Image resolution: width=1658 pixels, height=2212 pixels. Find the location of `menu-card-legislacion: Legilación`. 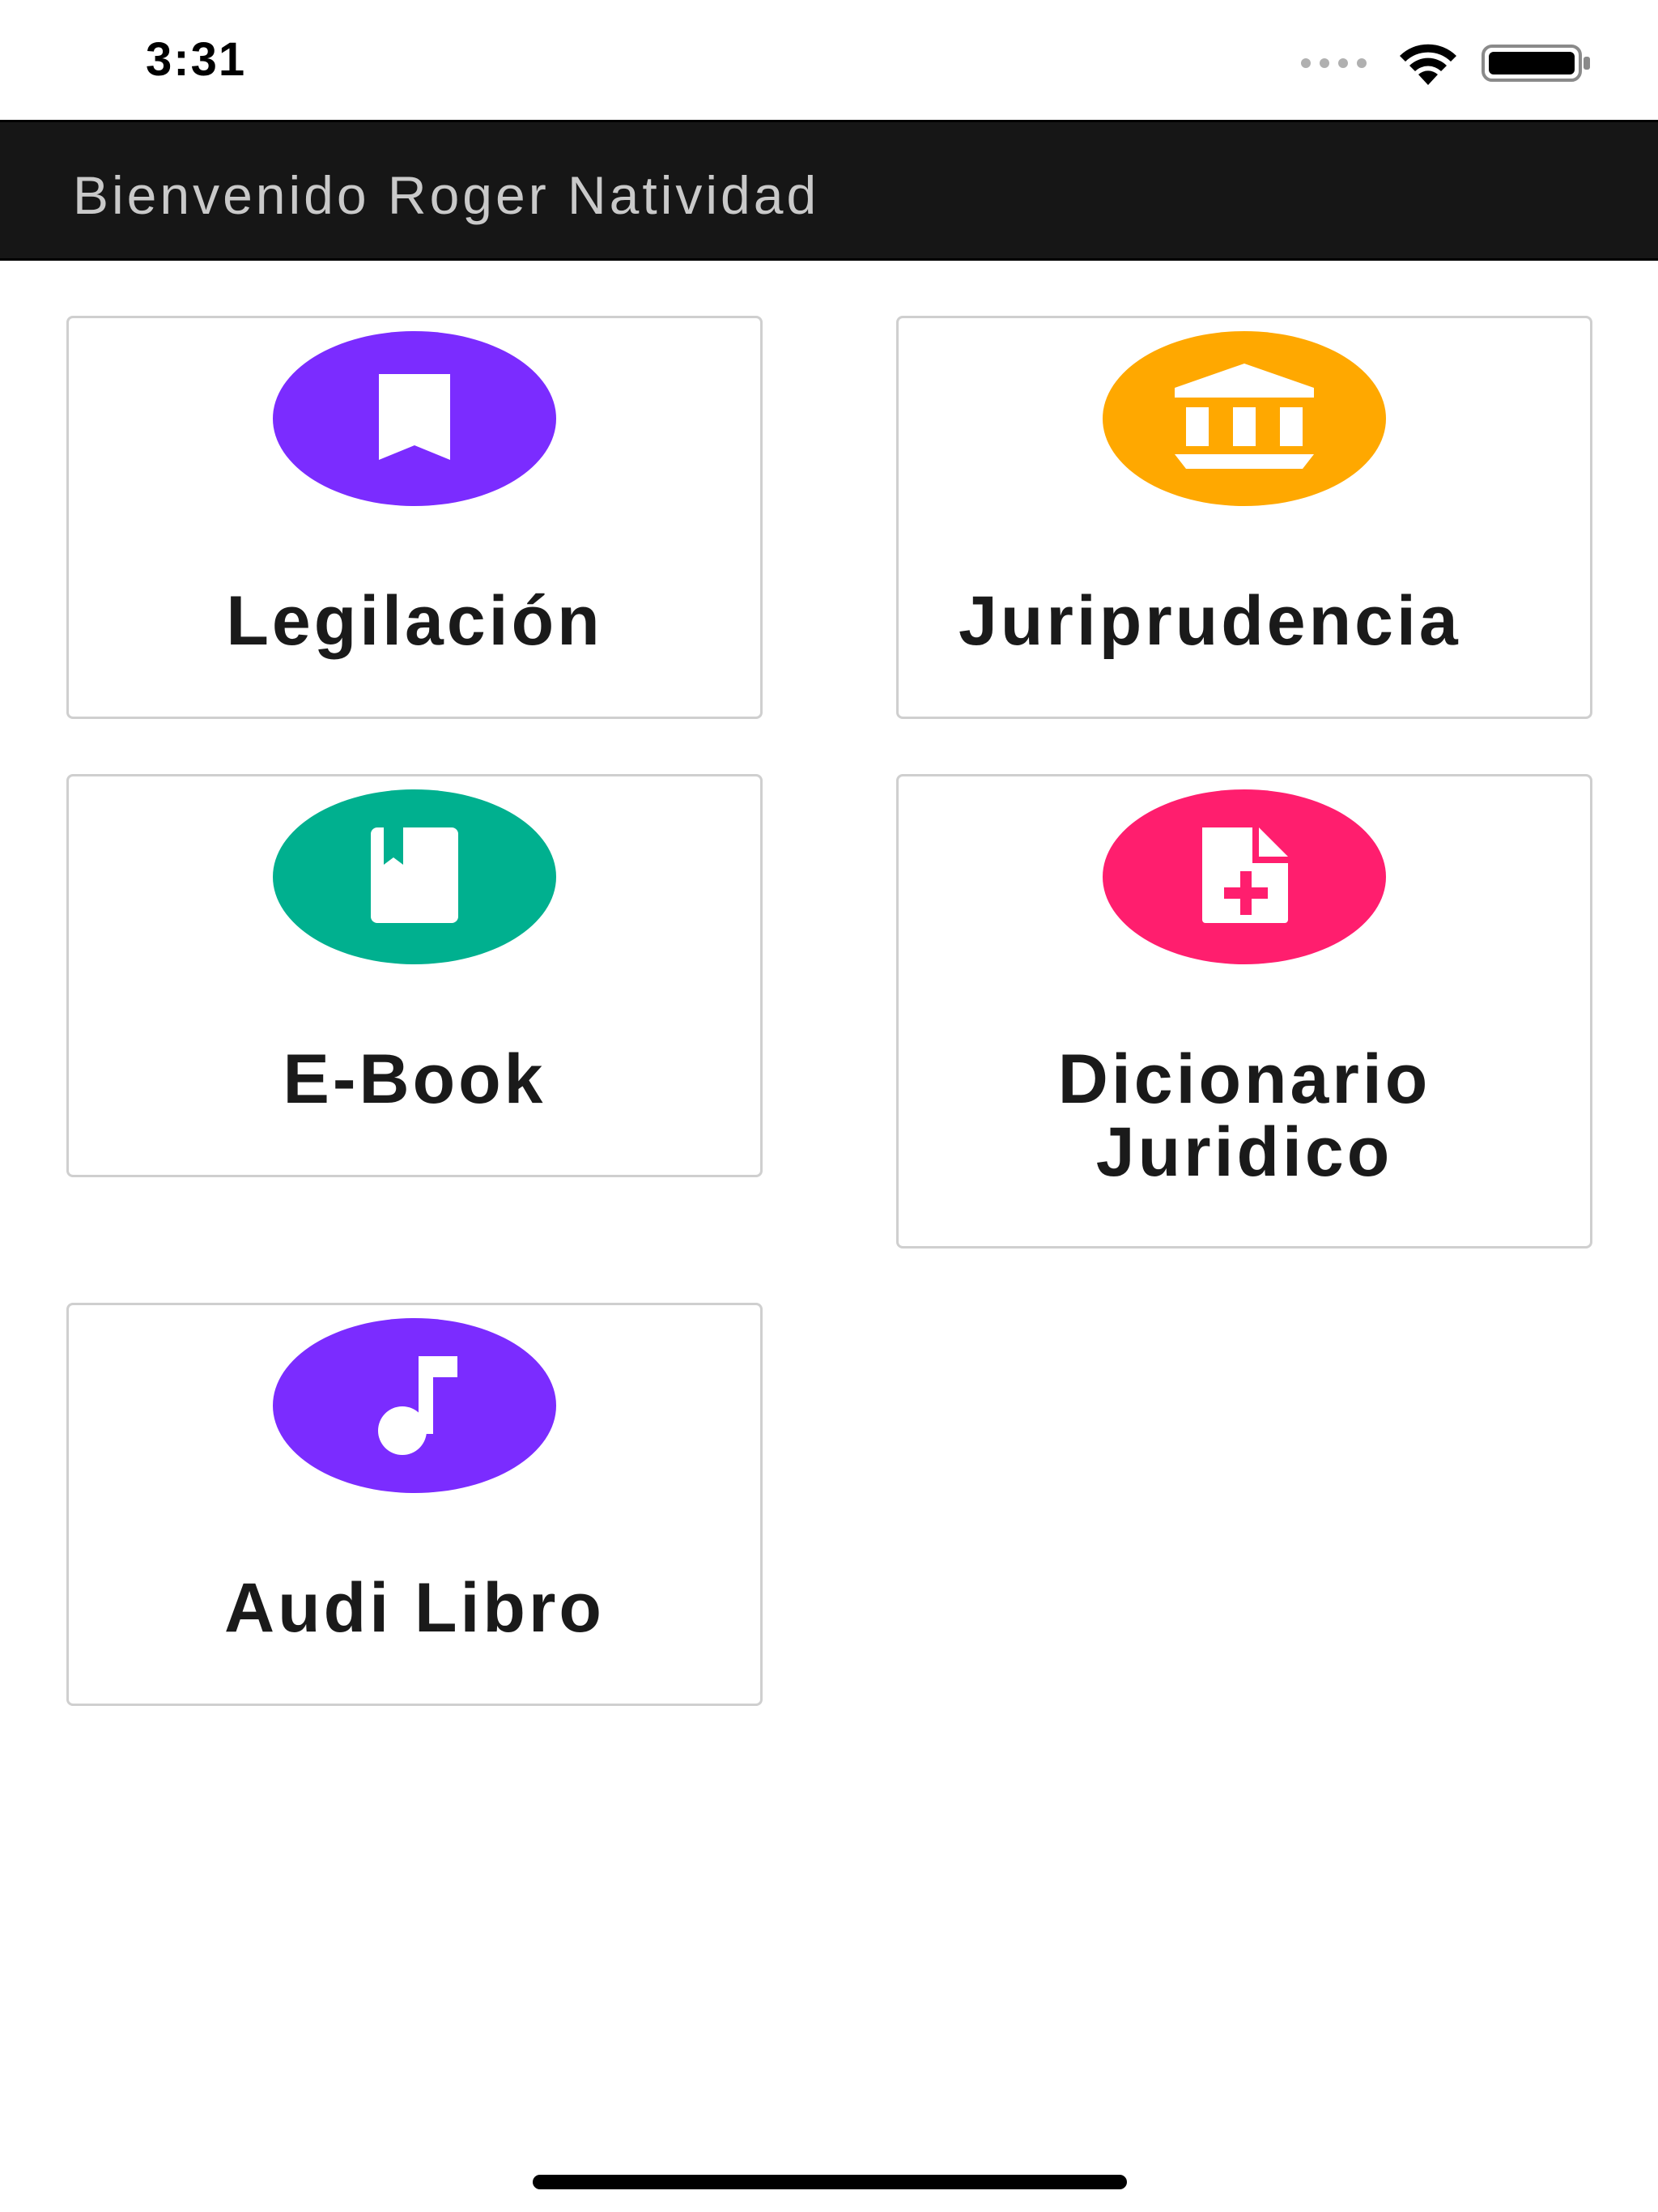

menu-card-legislacion: Legilación is located at coordinates (414, 518).